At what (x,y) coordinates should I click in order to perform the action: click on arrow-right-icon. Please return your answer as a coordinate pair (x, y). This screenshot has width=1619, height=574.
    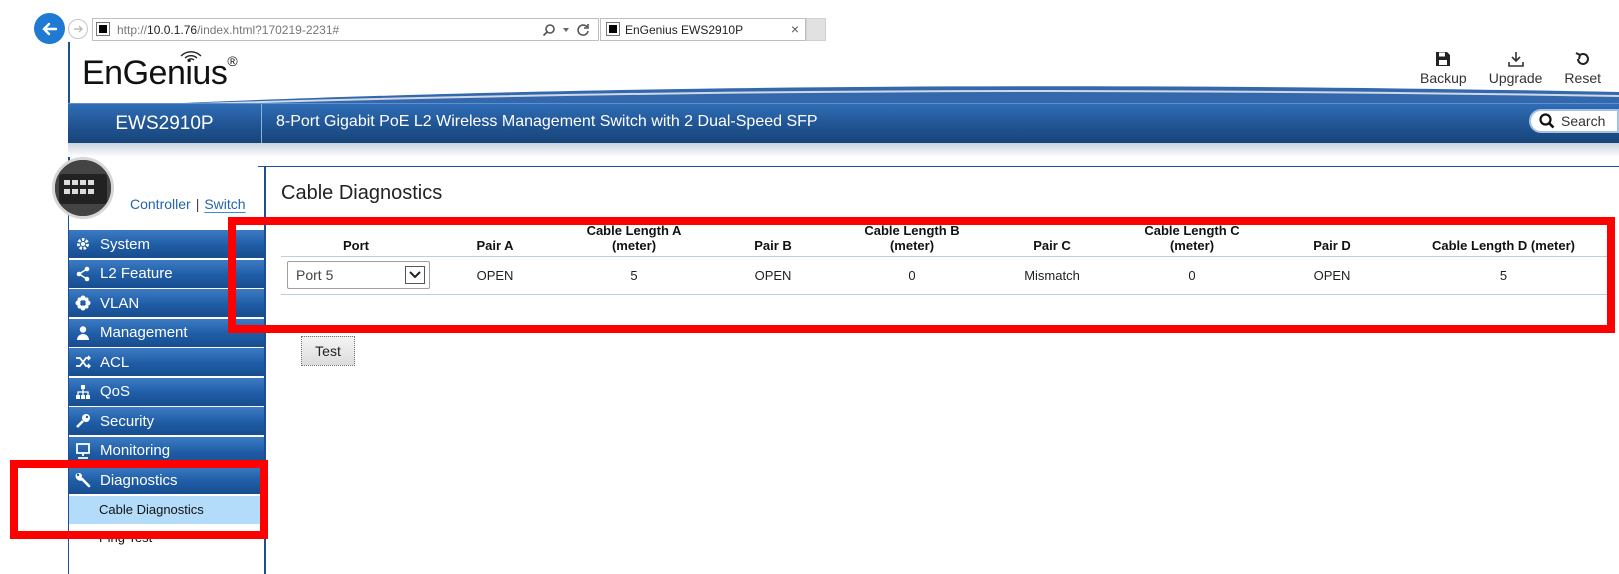
    Looking at the image, I should click on (78, 29).